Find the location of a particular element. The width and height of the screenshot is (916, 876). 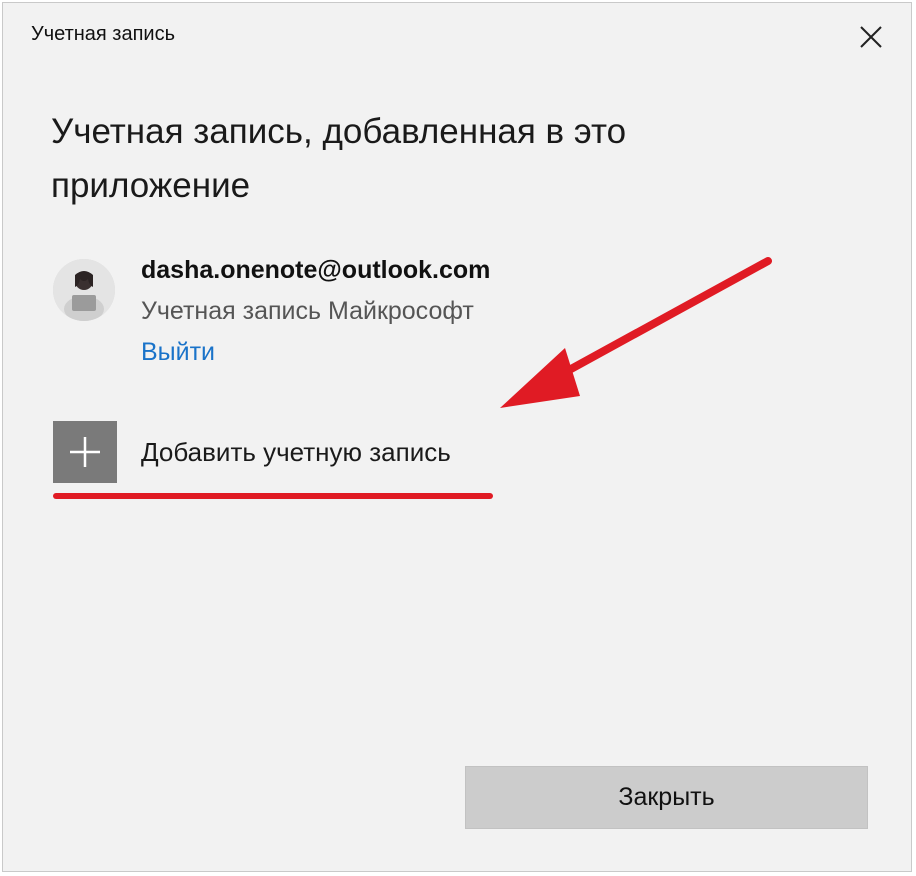

plus-icon is located at coordinates (85, 452).